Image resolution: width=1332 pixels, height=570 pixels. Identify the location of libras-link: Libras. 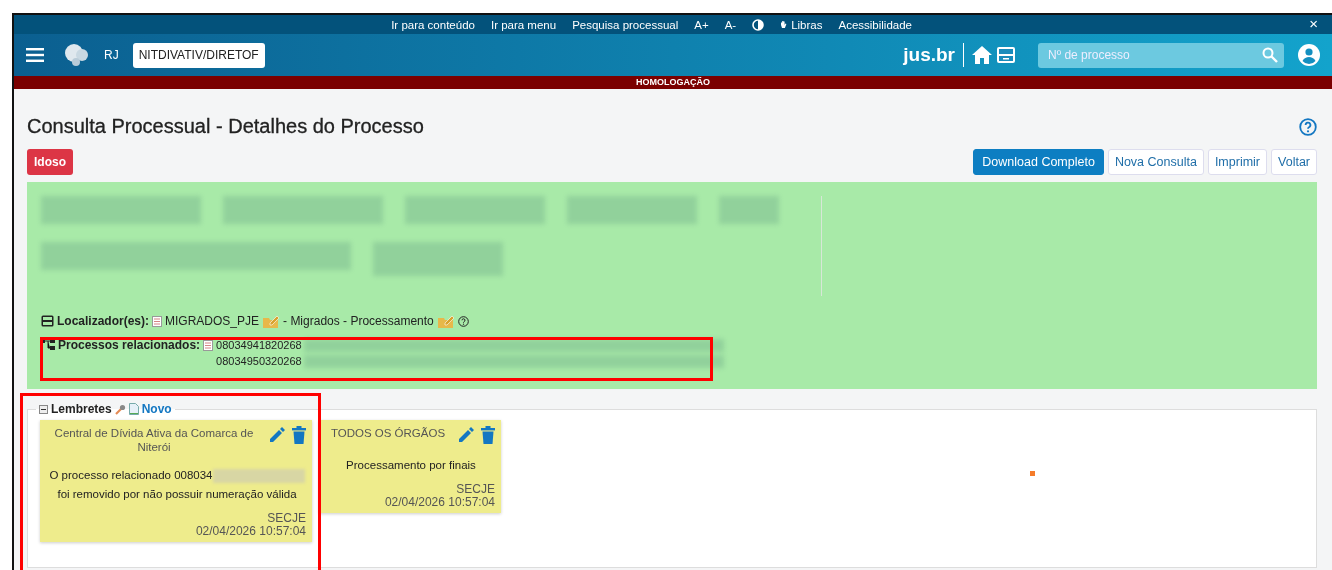
(801, 24).